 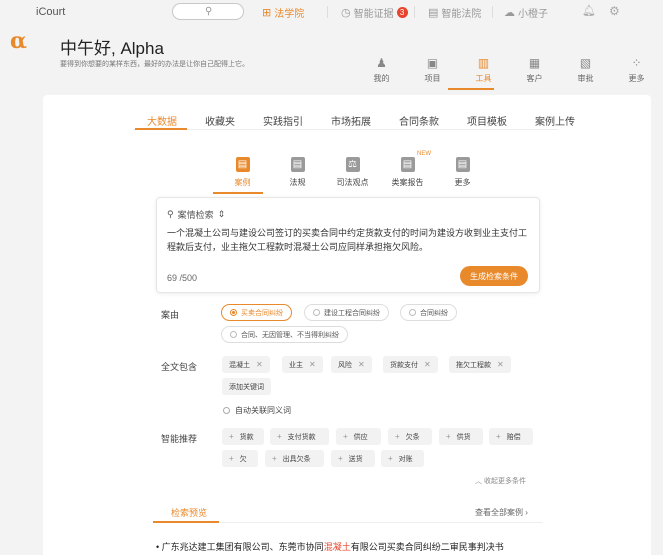 What do you see at coordinates (405, 459) in the screenshot?
I see `chip-label: 对账` at bounding box center [405, 459].